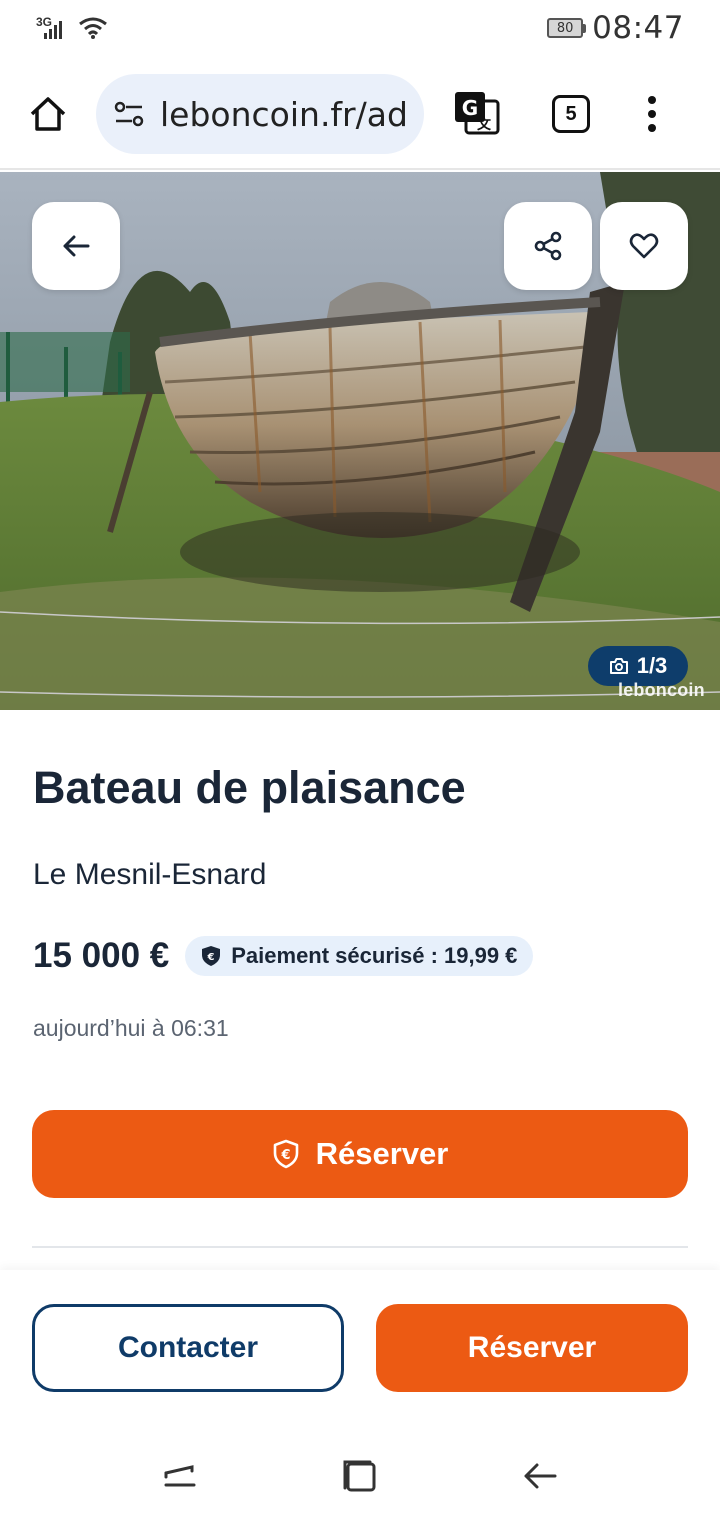  I want to click on price-row: 15 000 € € Paiement sécurisé : 19,99 €, so click(283, 956).